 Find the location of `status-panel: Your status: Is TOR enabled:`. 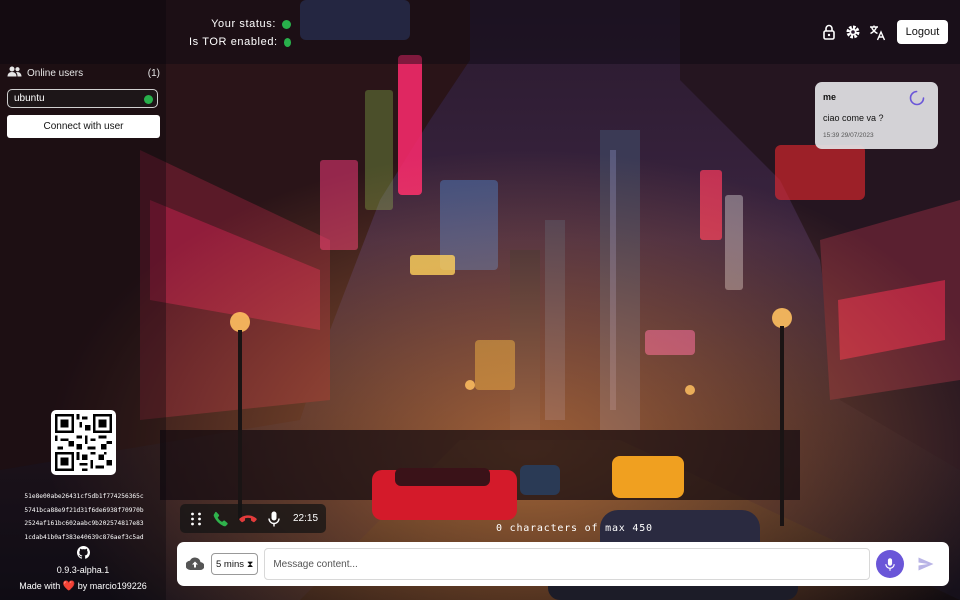

status-panel: Your status: Is TOR enabled: is located at coordinates (240, 33).